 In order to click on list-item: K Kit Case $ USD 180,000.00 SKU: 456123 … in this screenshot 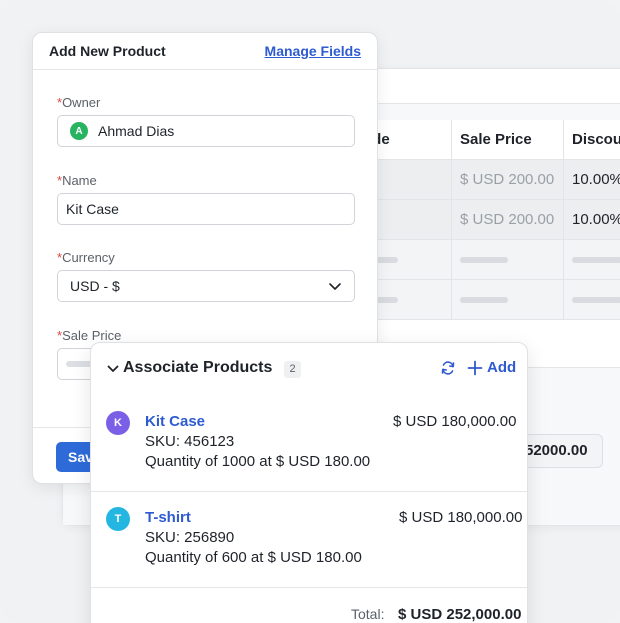, I will do `click(309, 447)`.